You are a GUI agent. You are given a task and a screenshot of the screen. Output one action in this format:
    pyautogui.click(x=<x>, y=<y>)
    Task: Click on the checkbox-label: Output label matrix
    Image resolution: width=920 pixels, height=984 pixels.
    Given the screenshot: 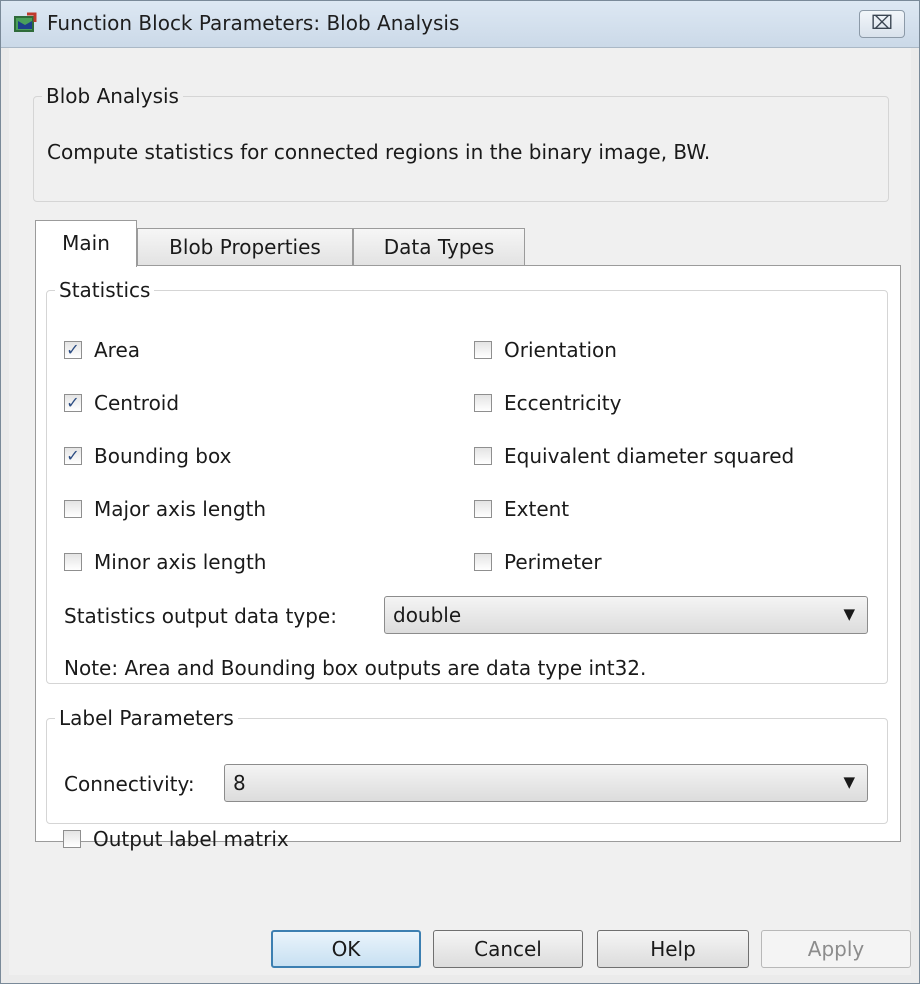 What is the action you would take?
    pyautogui.click(x=191, y=839)
    